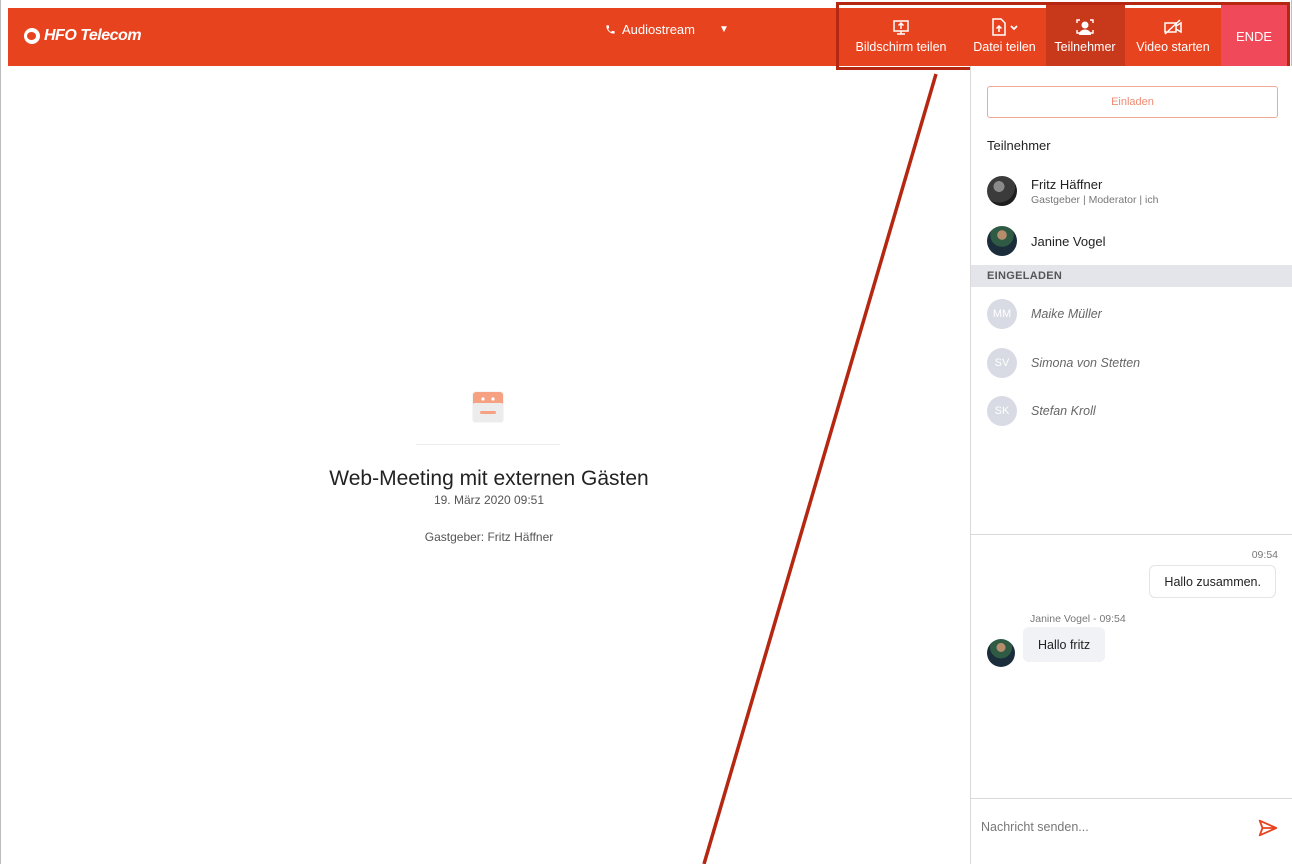 The height and width of the screenshot is (864, 1292). Describe the element at coordinates (1067, 184) in the screenshot. I see `participant-name: Fritz Häffner` at that location.